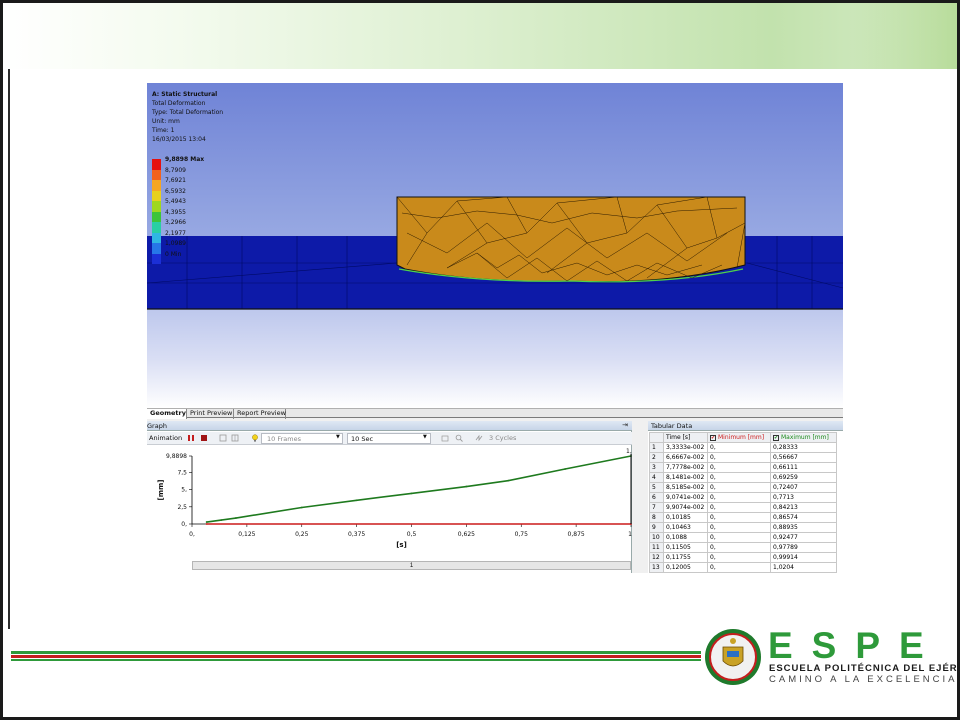 This screenshot has height=720, width=960. I want to click on table-row: 11 0,11505 0, 0,97789, so click(743, 547).